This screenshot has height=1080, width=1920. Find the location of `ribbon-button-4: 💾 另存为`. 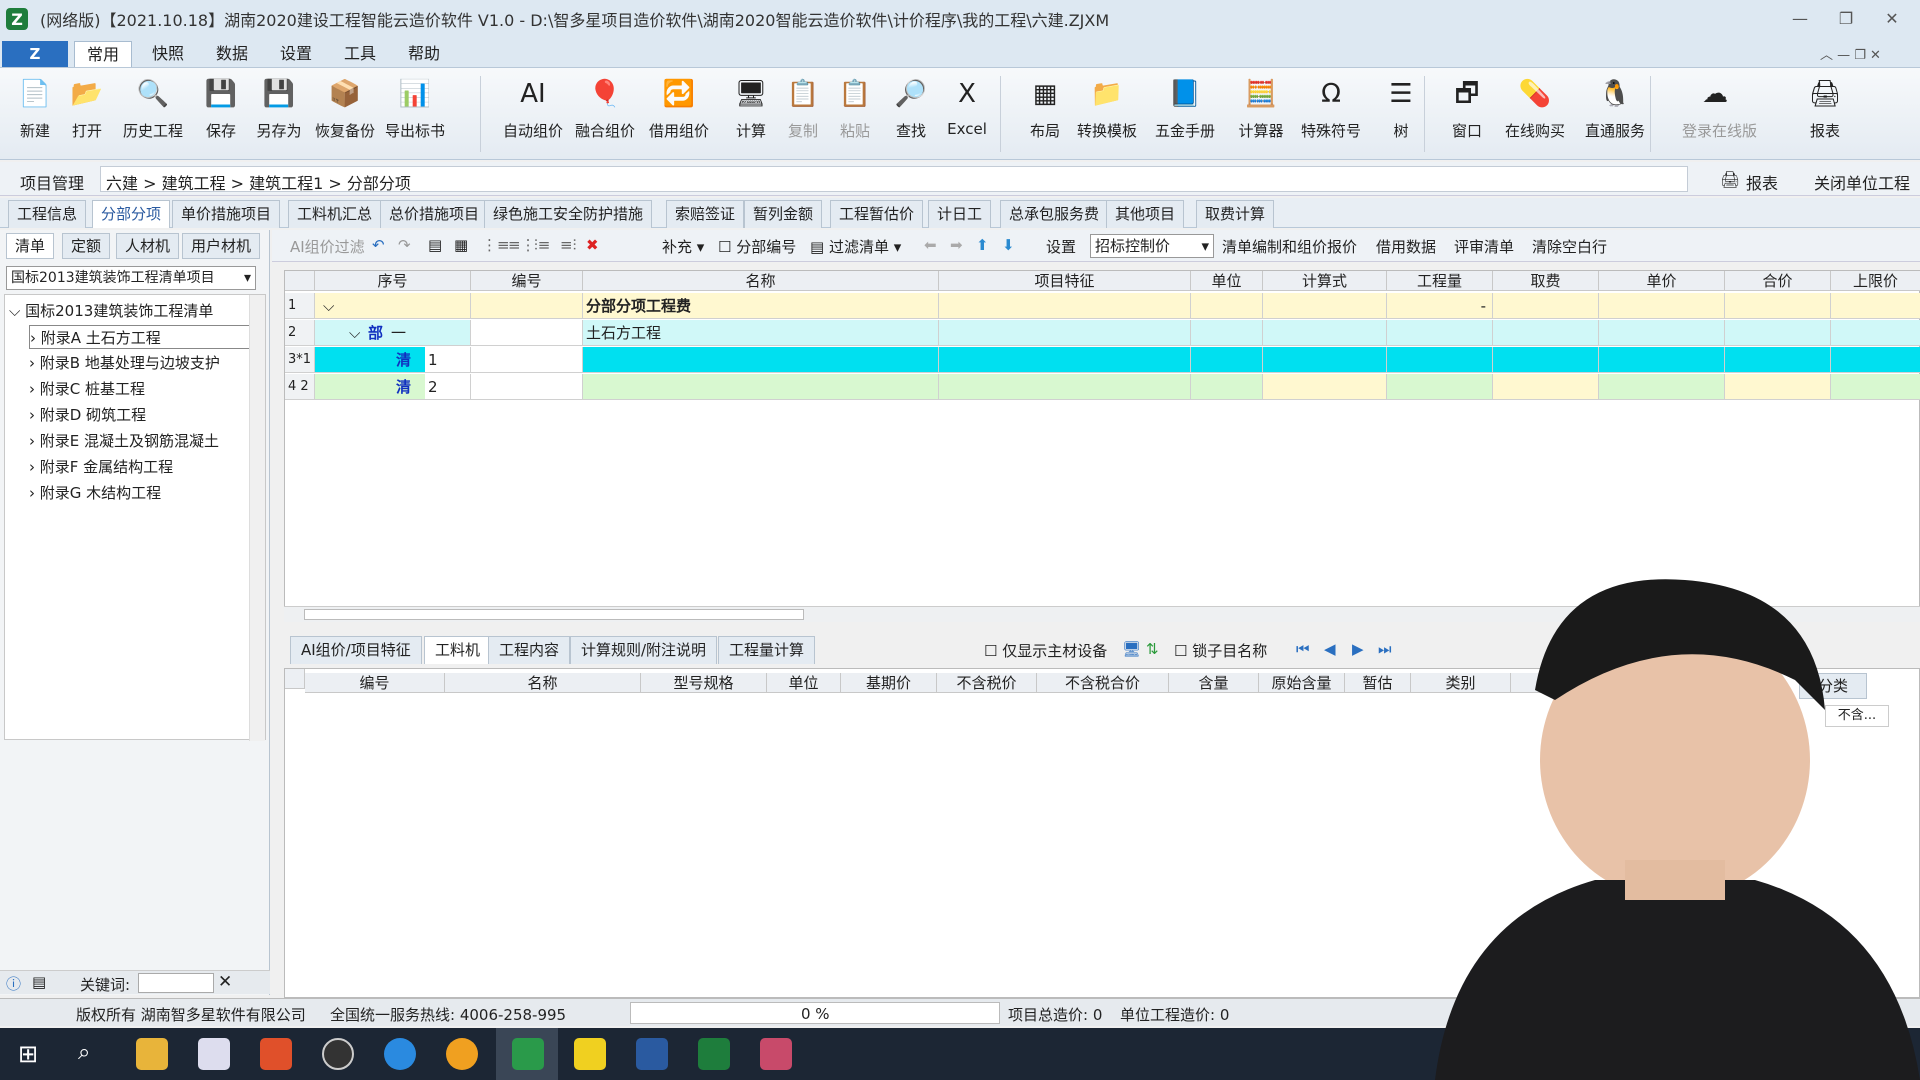

ribbon-button-4: 💾 另存为 is located at coordinates (279, 114).